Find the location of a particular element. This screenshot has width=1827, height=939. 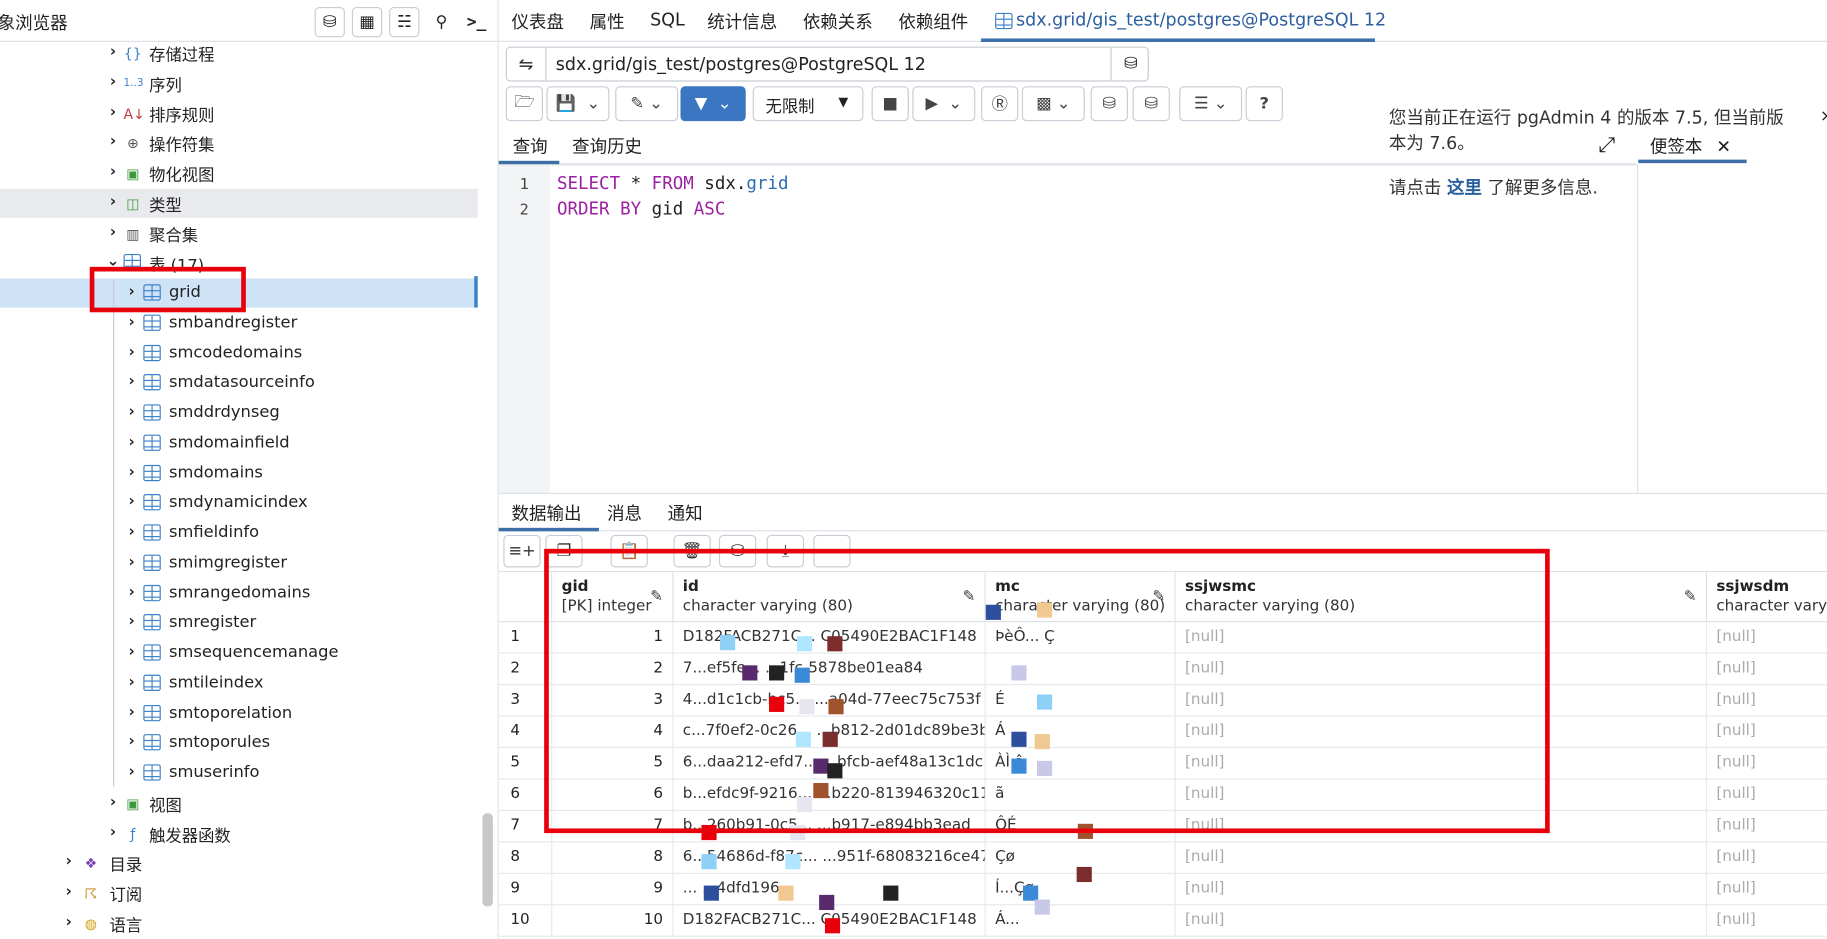

tree-item: › smimgregister is located at coordinates (239, 563).